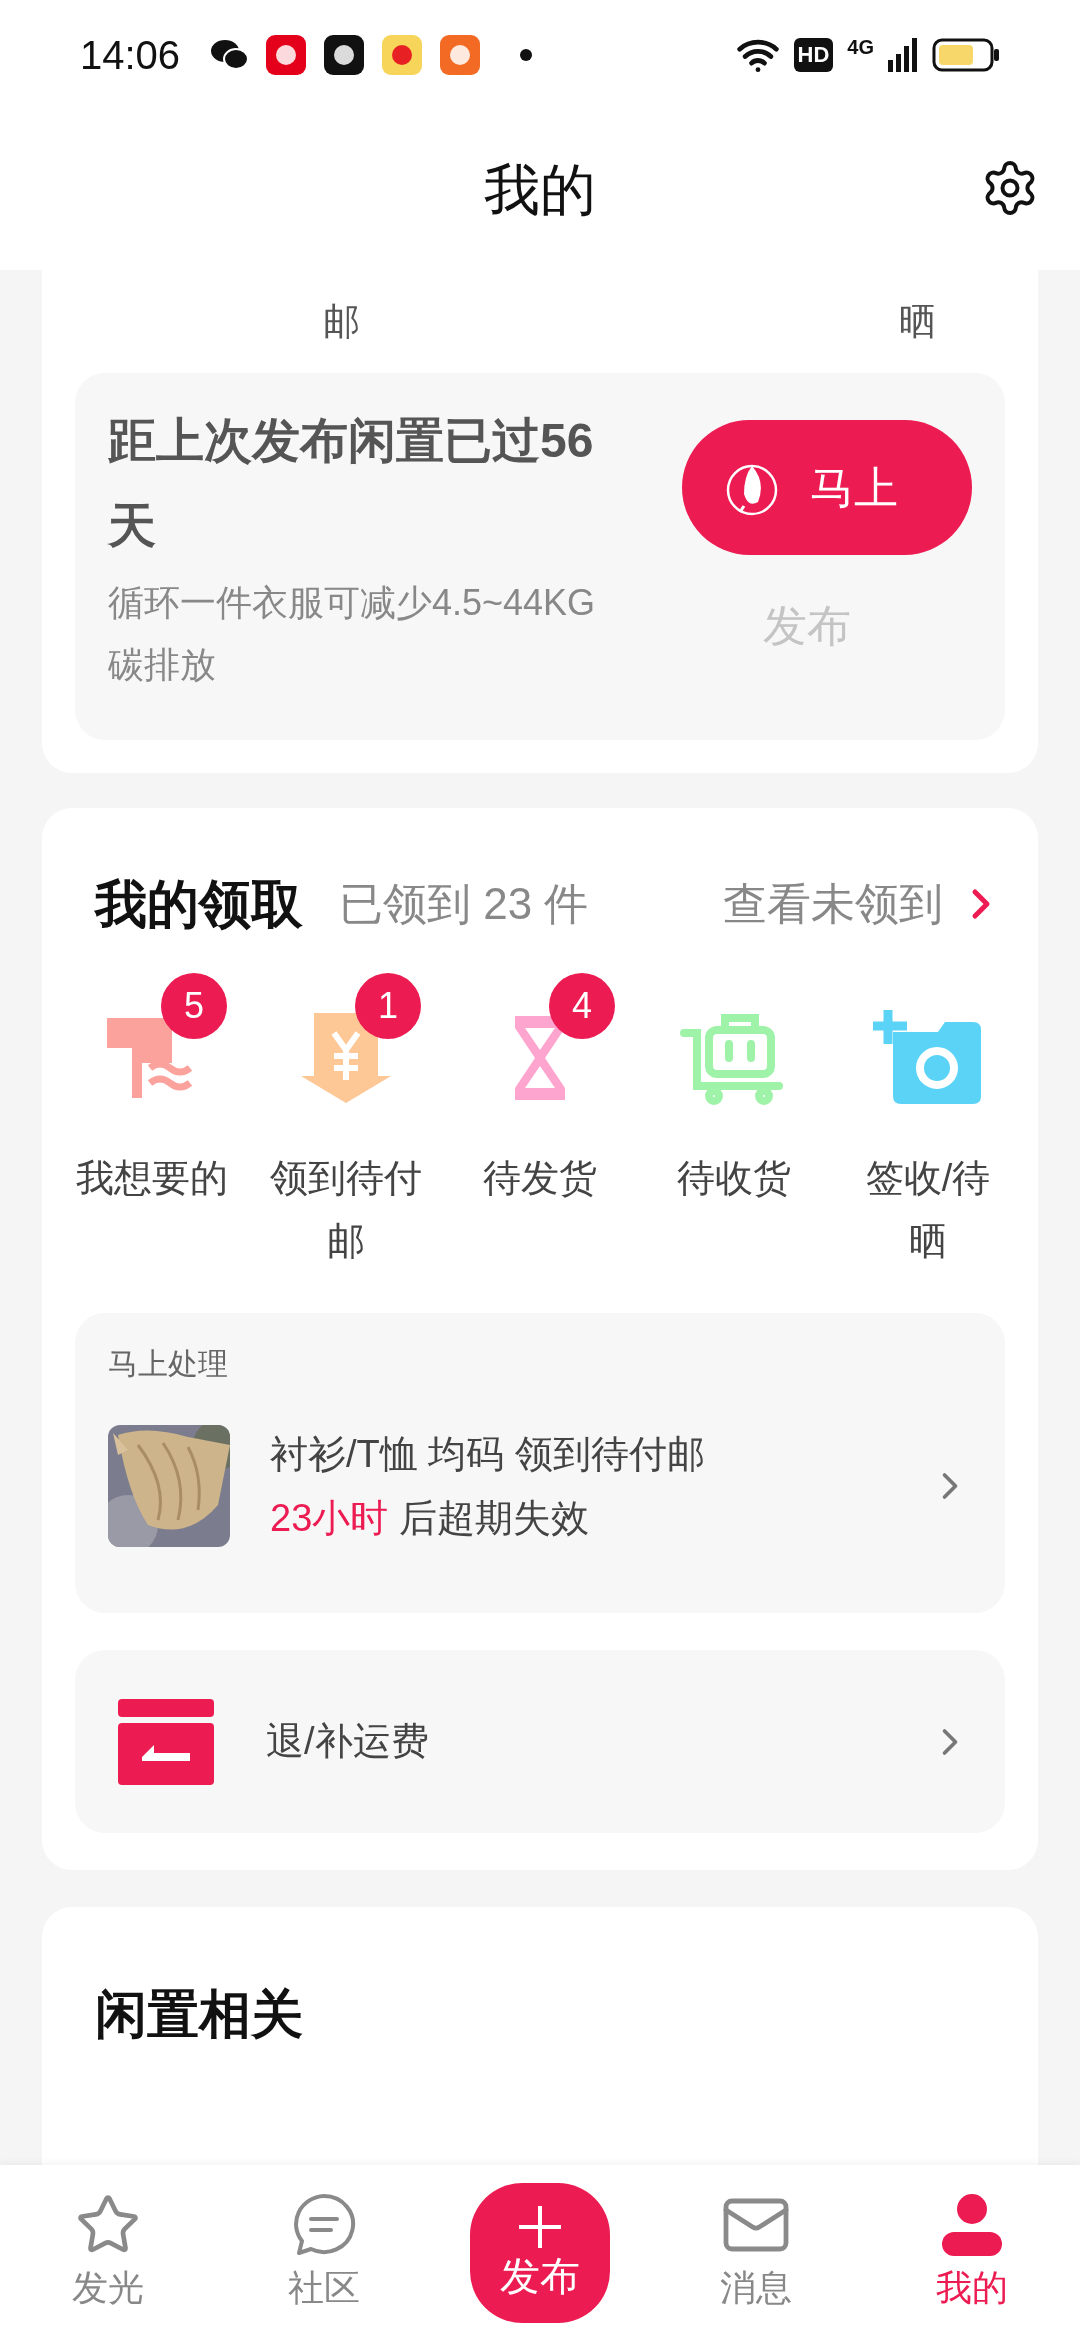 The image size is (1080, 2340). Describe the element at coordinates (341, 321) in the screenshot. I see `order-status-label: 邮` at that location.